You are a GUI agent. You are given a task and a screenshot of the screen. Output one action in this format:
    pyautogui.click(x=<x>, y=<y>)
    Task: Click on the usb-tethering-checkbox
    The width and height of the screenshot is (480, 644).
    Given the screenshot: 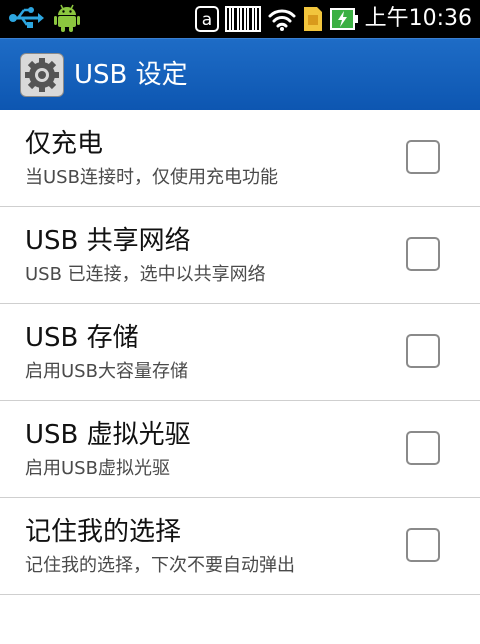 What is the action you would take?
    pyautogui.click(x=423, y=254)
    